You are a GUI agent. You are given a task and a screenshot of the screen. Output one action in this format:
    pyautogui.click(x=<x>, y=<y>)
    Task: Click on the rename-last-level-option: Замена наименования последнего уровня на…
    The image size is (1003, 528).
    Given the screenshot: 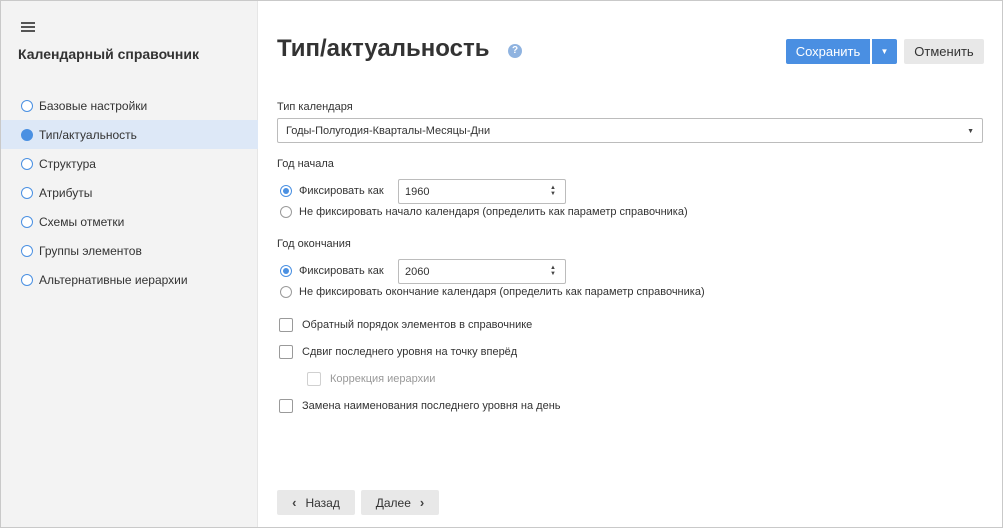 What is the action you would take?
    pyautogui.click(x=420, y=406)
    